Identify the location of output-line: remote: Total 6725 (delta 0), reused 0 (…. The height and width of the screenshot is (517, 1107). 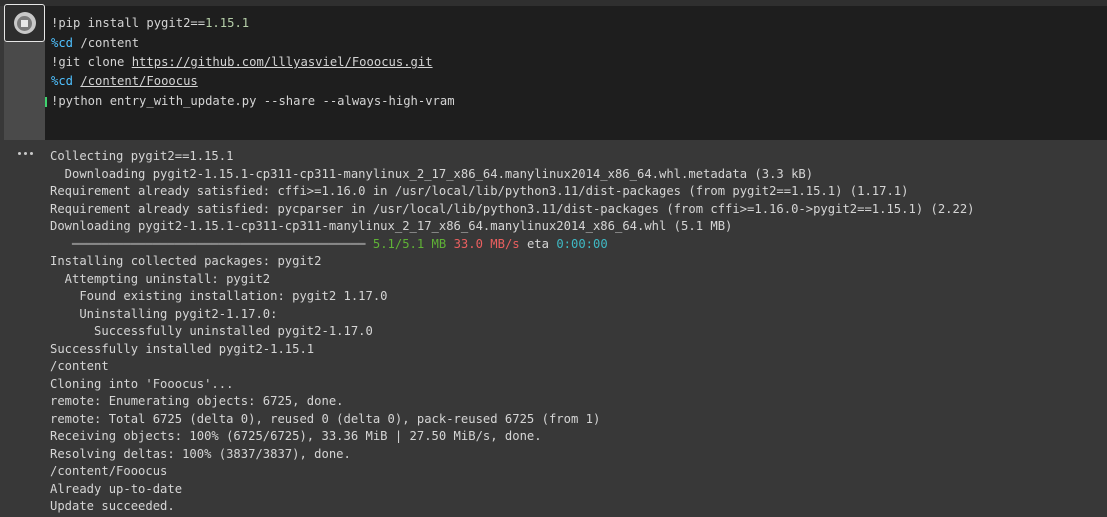
(325, 418).